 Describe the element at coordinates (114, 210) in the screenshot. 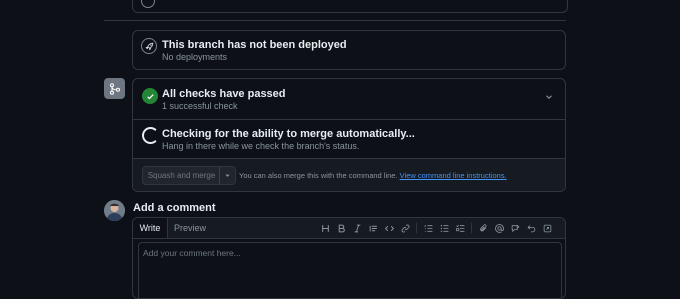

I see `avatar` at that location.